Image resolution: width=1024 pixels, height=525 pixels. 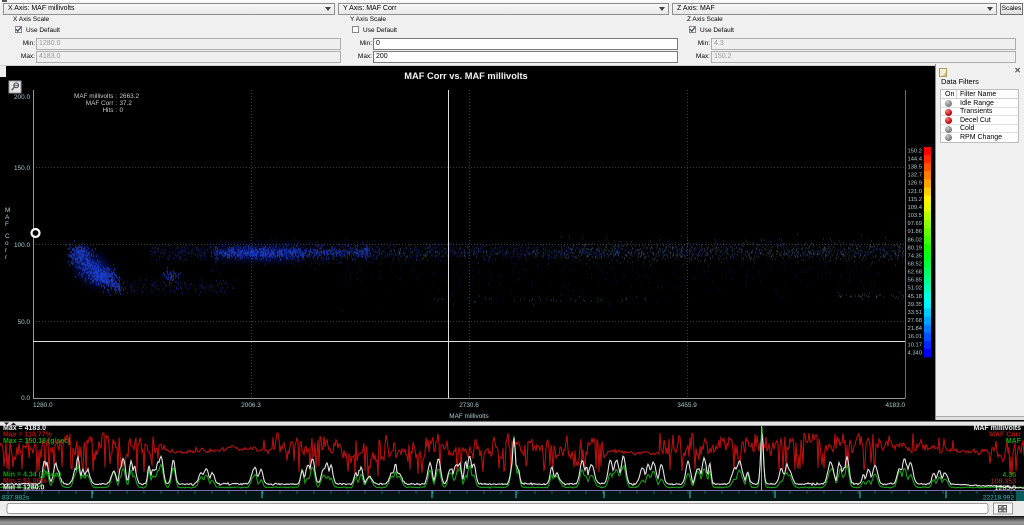 What do you see at coordinates (914, 337) in the screenshot?
I see `svg-text: 16.01` at bounding box center [914, 337].